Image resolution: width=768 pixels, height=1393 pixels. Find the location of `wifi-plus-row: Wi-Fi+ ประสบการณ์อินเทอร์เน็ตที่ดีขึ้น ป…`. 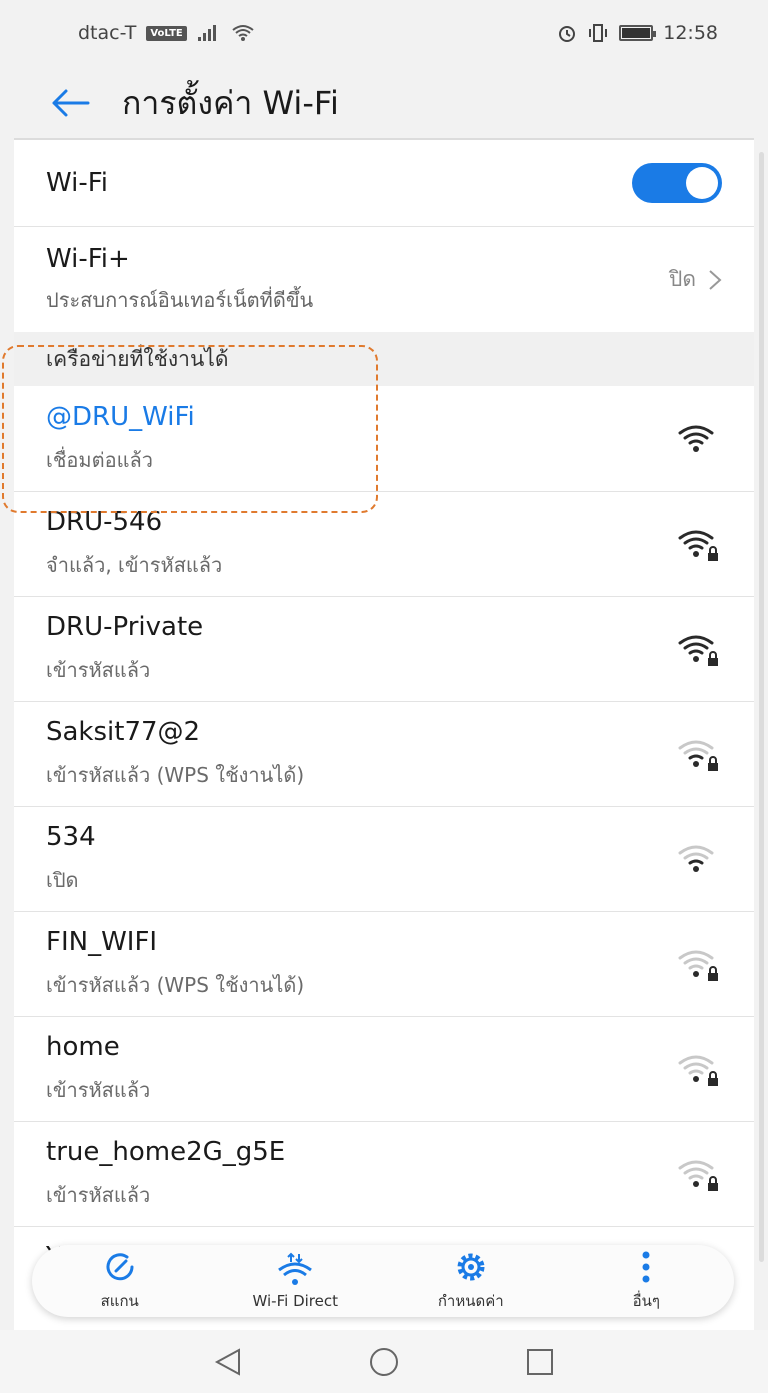

wifi-plus-row: Wi-Fi+ ประสบการณ์อินเทอร์เน็ตที่ดีขึ้น ป… is located at coordinates (384, 279).